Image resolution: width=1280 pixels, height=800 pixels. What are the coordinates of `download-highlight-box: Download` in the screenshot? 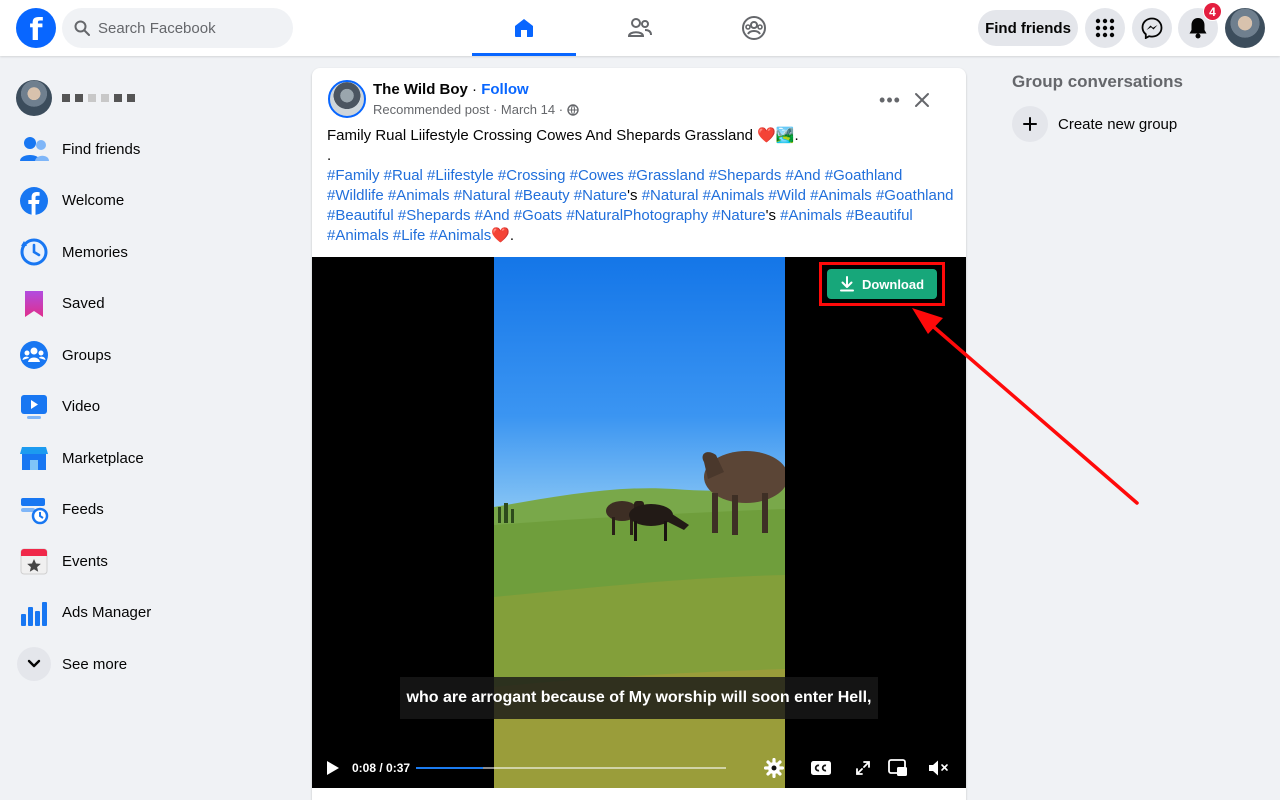 It's located at (882, 284).